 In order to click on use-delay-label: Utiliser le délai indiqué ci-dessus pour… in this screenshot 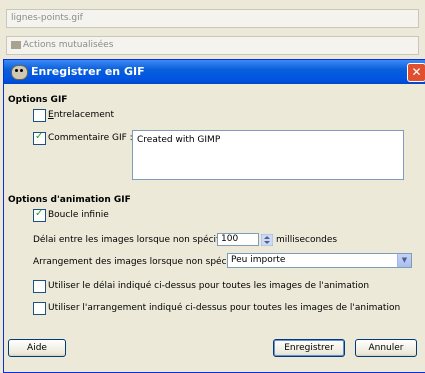, I will do `click(209, 286)`.